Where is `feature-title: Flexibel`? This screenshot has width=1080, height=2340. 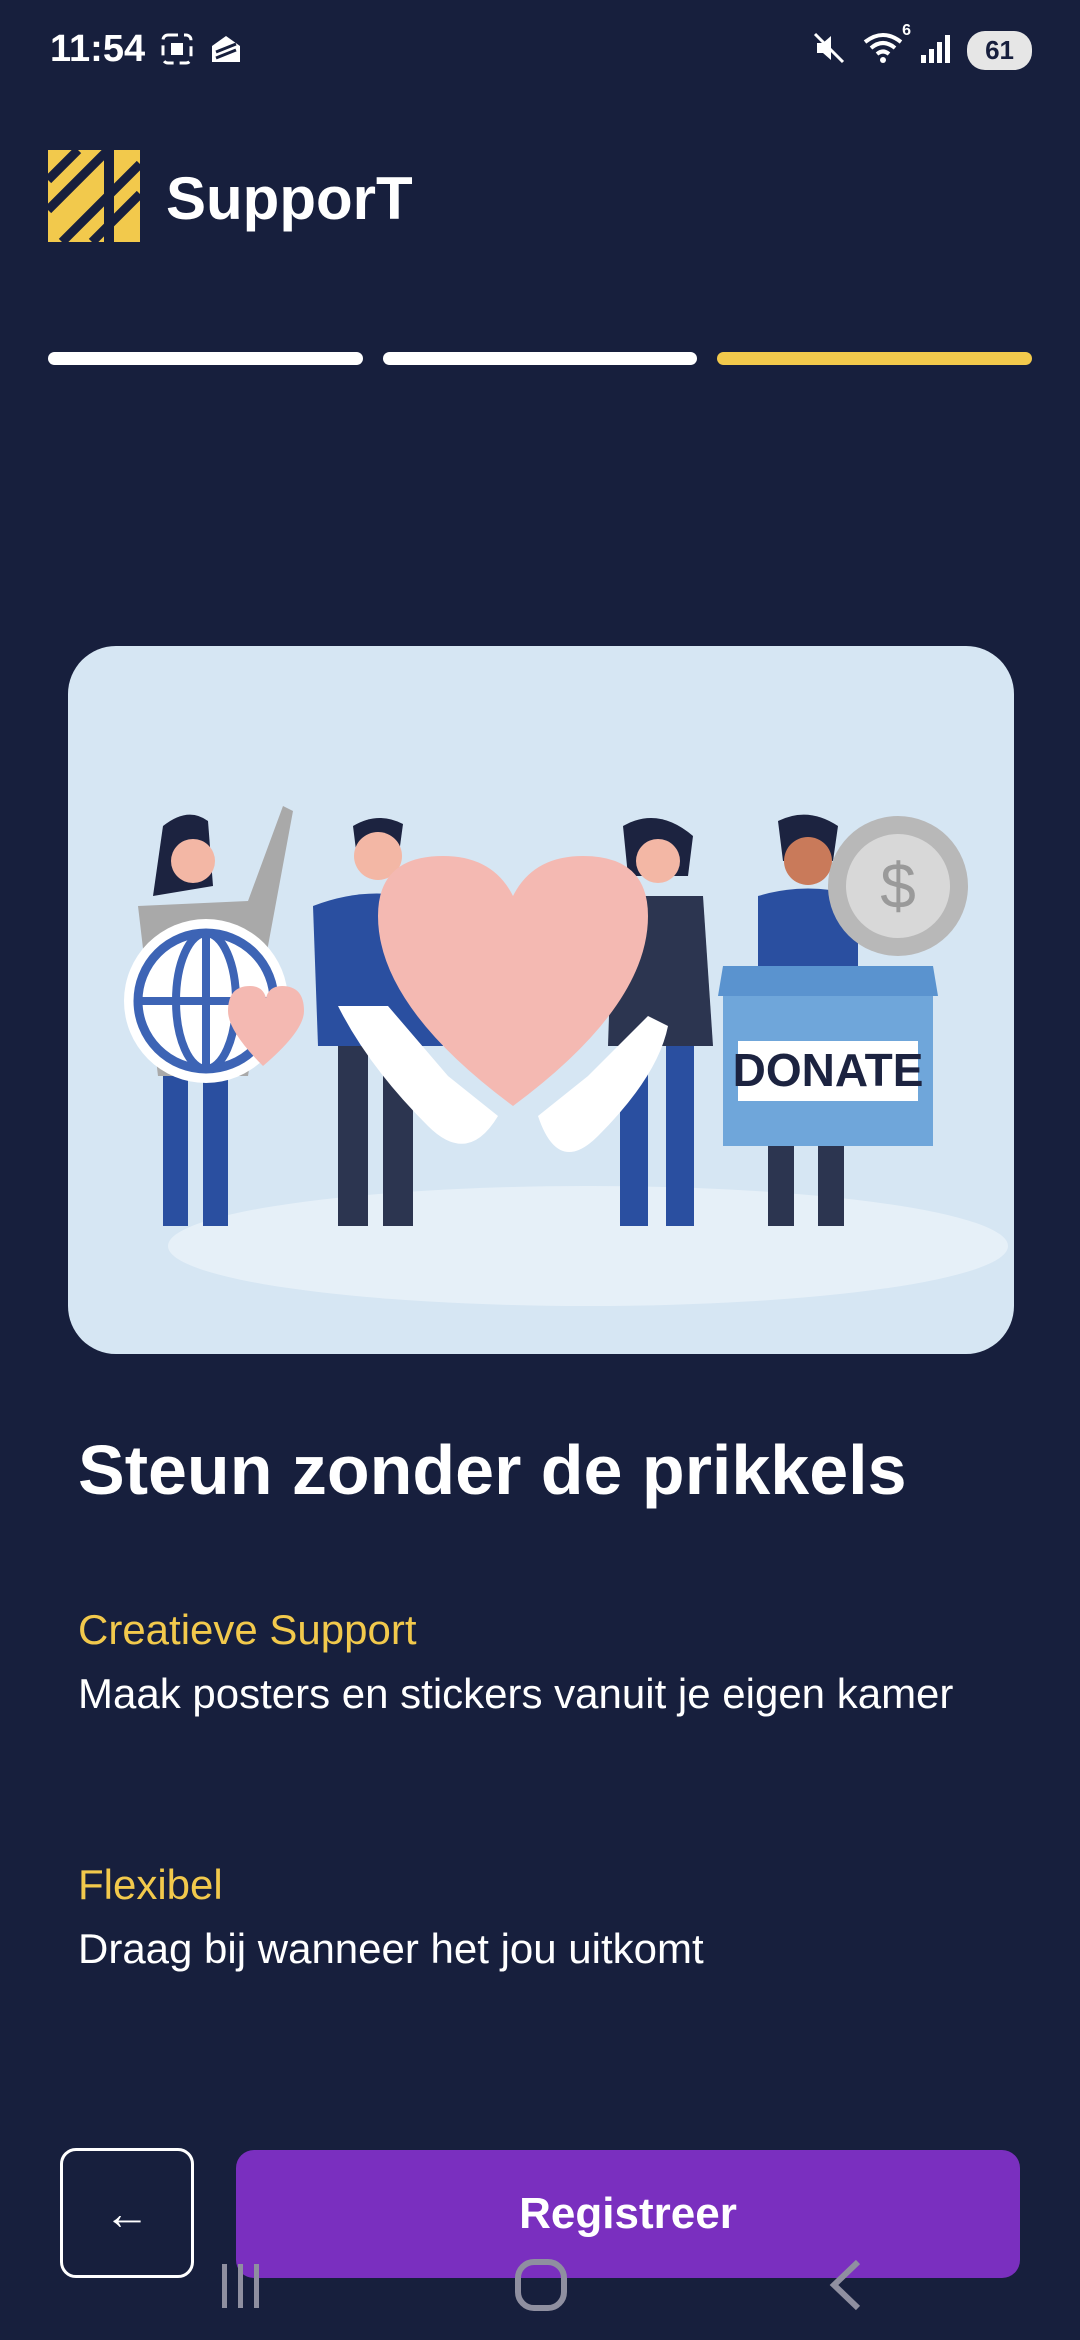 feature-title: Flexibel is located at coordinates (150, 1884).